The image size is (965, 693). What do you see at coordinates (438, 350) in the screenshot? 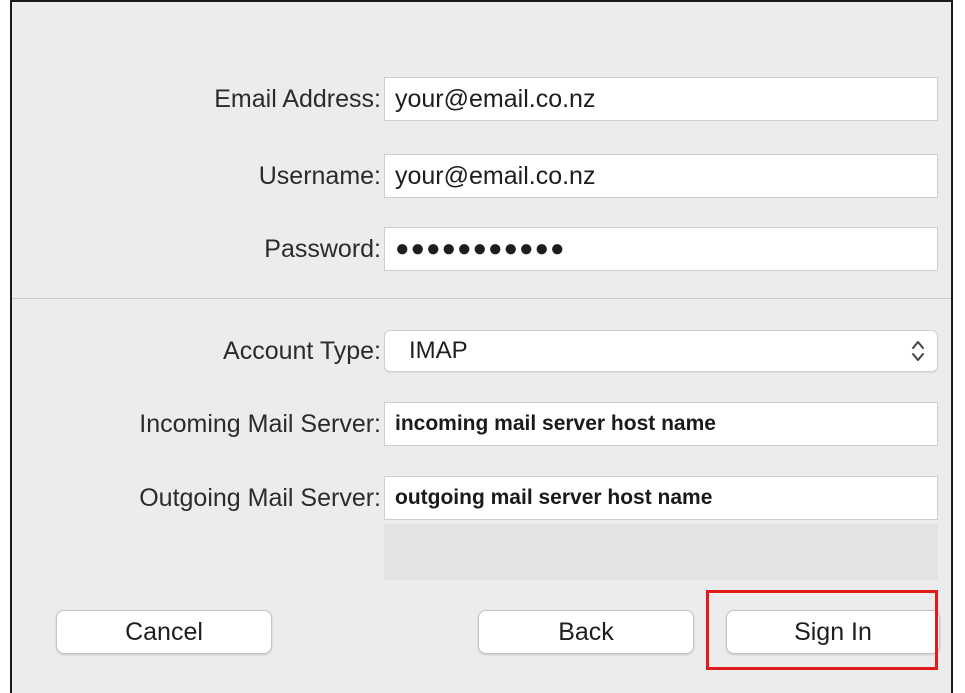
I see `account-type-value: IMAP` at bounding box center [438, 350].